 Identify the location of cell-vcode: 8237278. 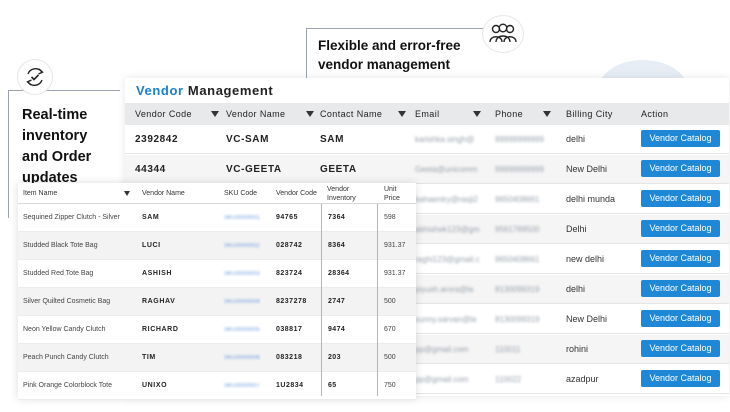
(291, 301).